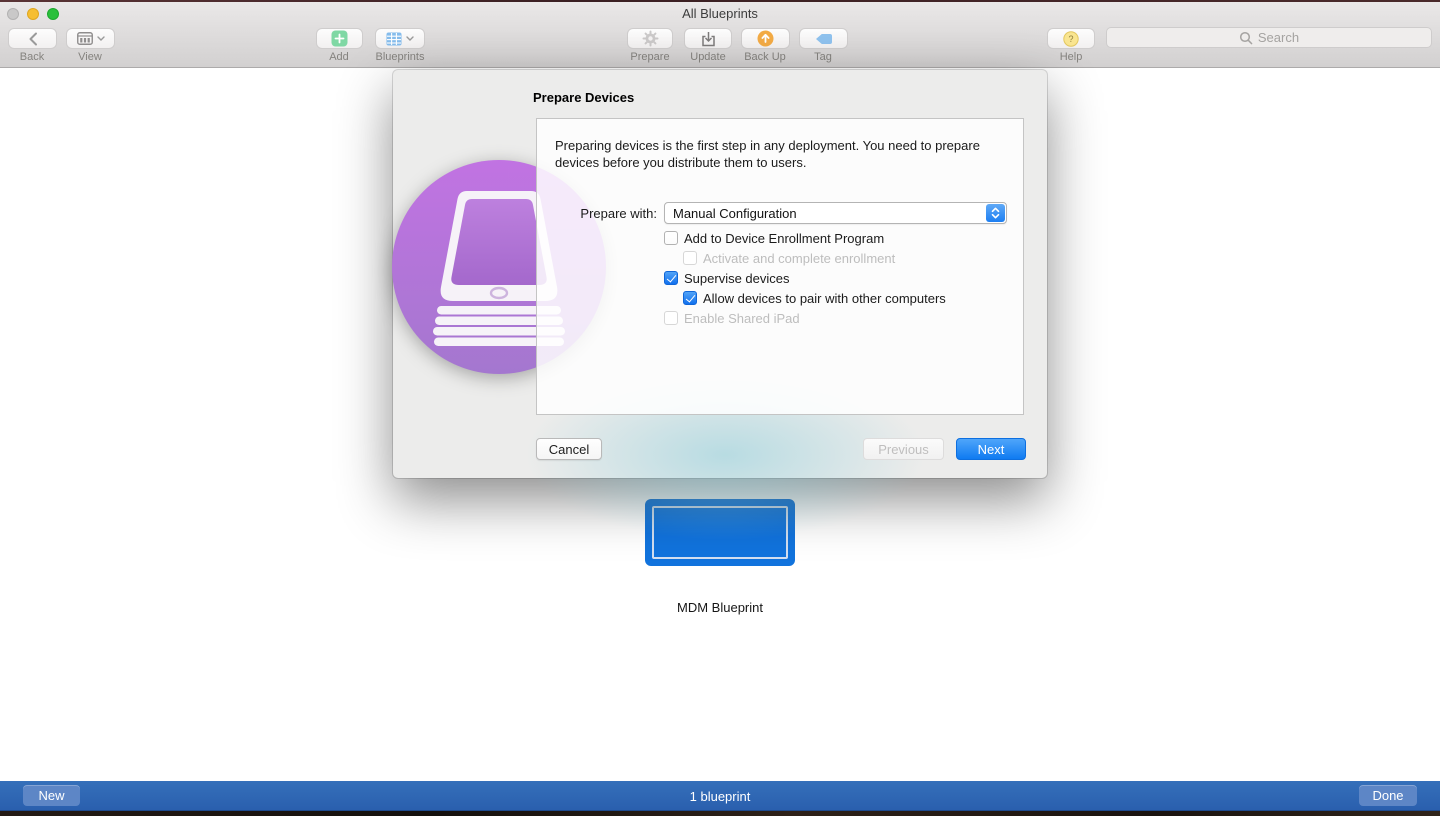 This screenshot has width=1440, height=816. What do you see at coordinates (720, 813) in the screenshot?
I see `desktop-wallpaper-strip-bottom` at bounding box center [720, 813].